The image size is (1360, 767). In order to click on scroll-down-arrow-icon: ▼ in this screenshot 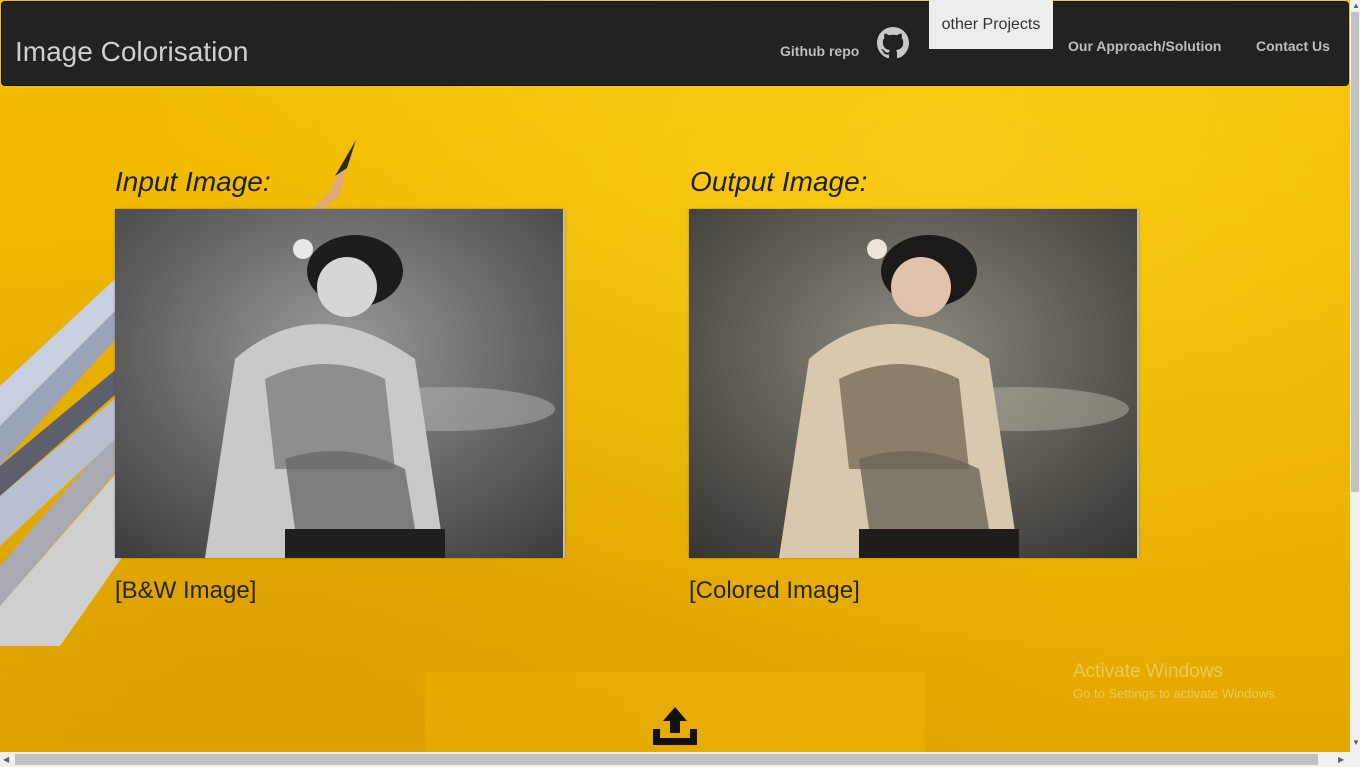, I will do `click(1356, 743)`.